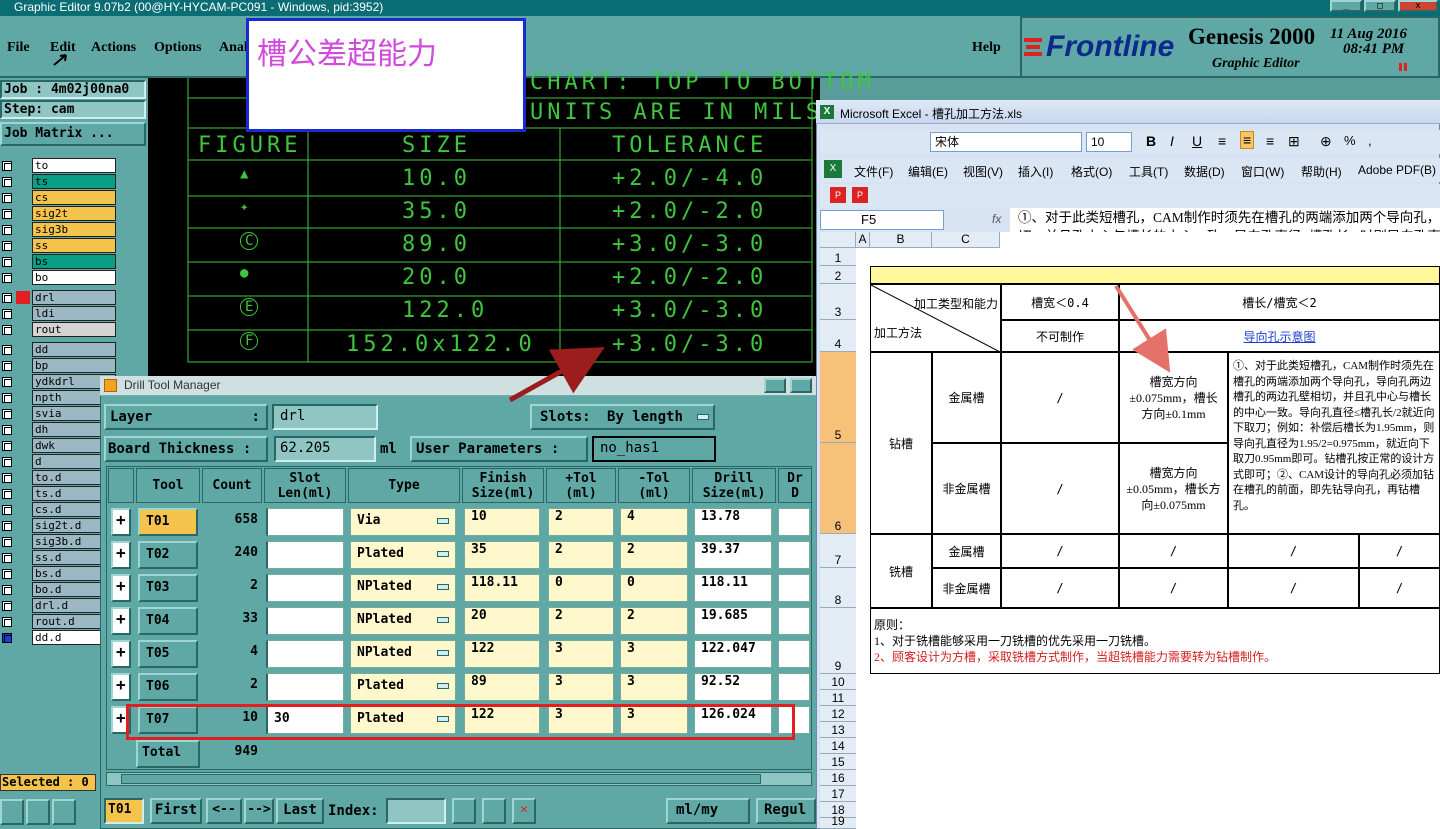 This screenshot has height=829, width=1440. Describe the element at coordinates (74, 297) in the screenshot. I see `layer-name: drl` at that location.